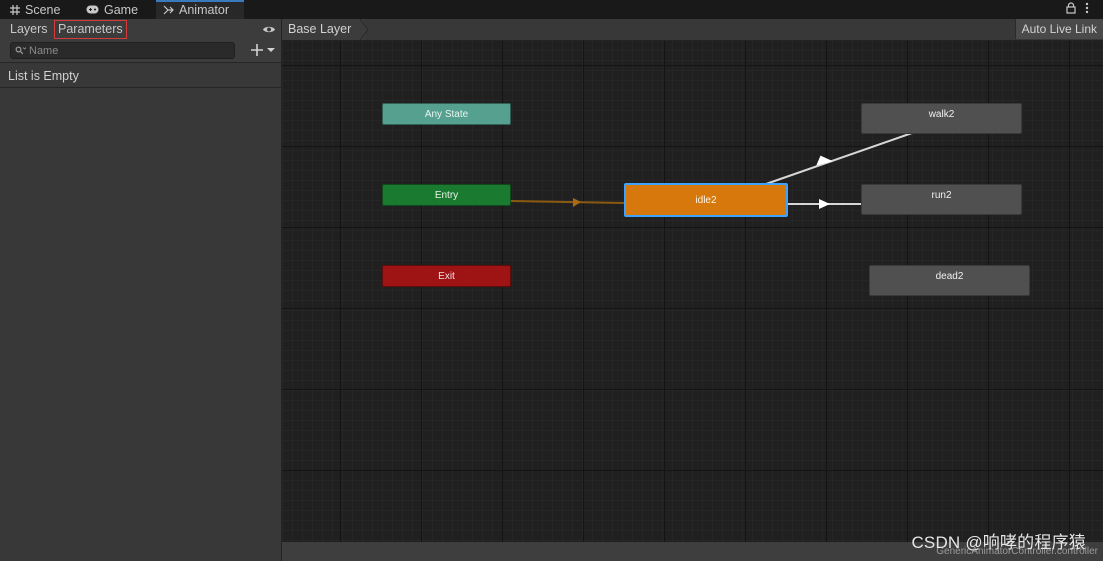  I want to click on state-run2: run2, so click(941, 199).